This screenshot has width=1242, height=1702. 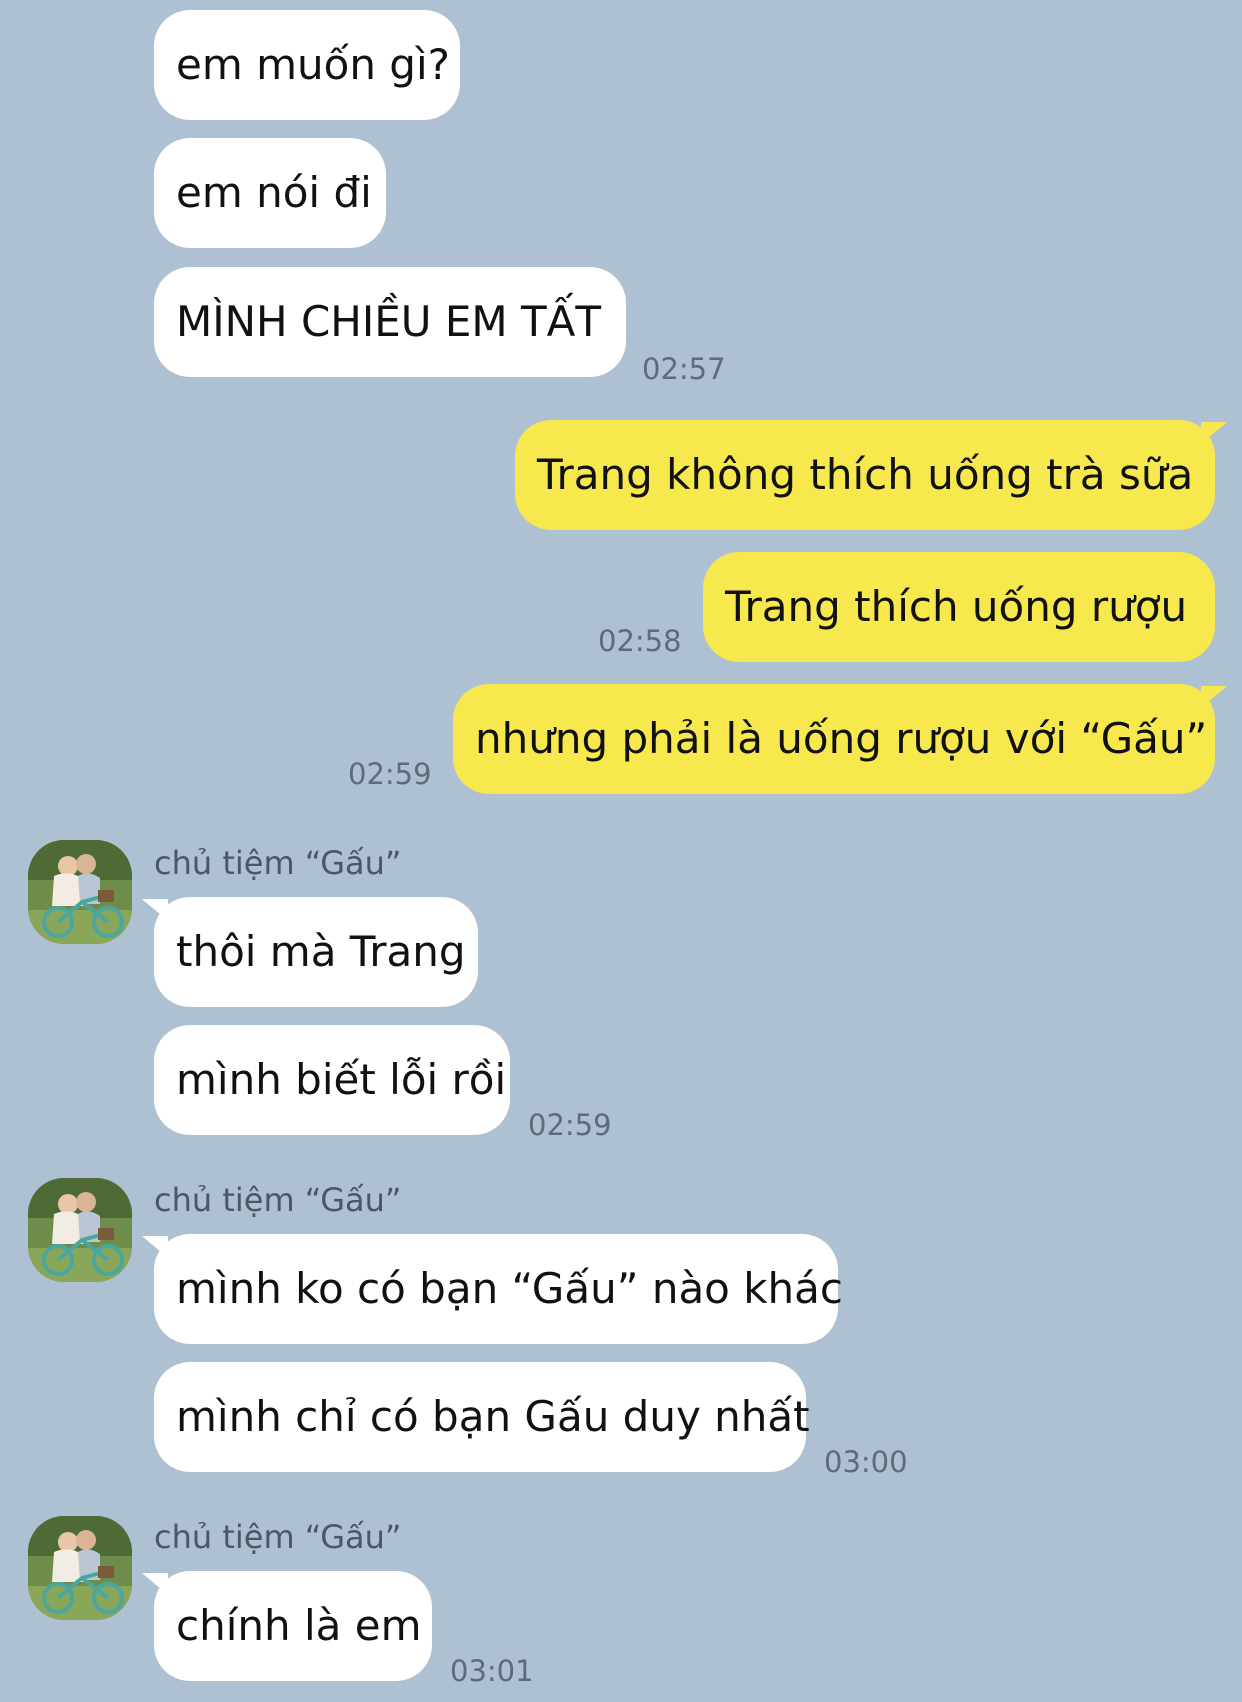 What do you see at coordinates (684, 369) in the screenshot?
I see `message-timestamp: 02:57` at bounding box center [684, 369].